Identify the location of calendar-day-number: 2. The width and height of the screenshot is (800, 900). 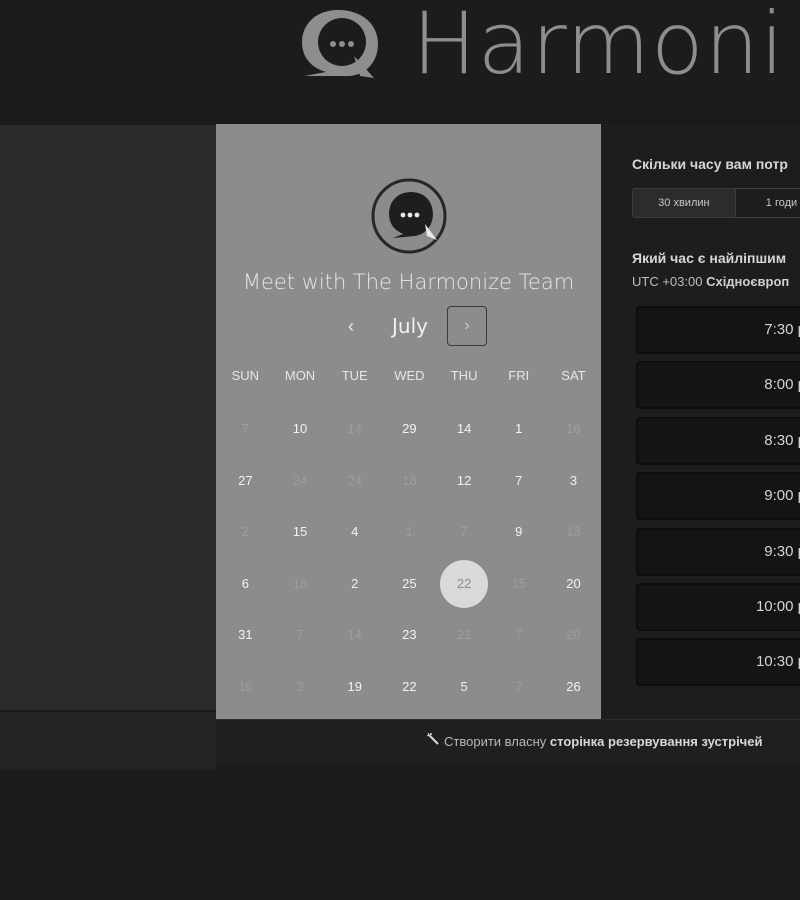
(355, 583).